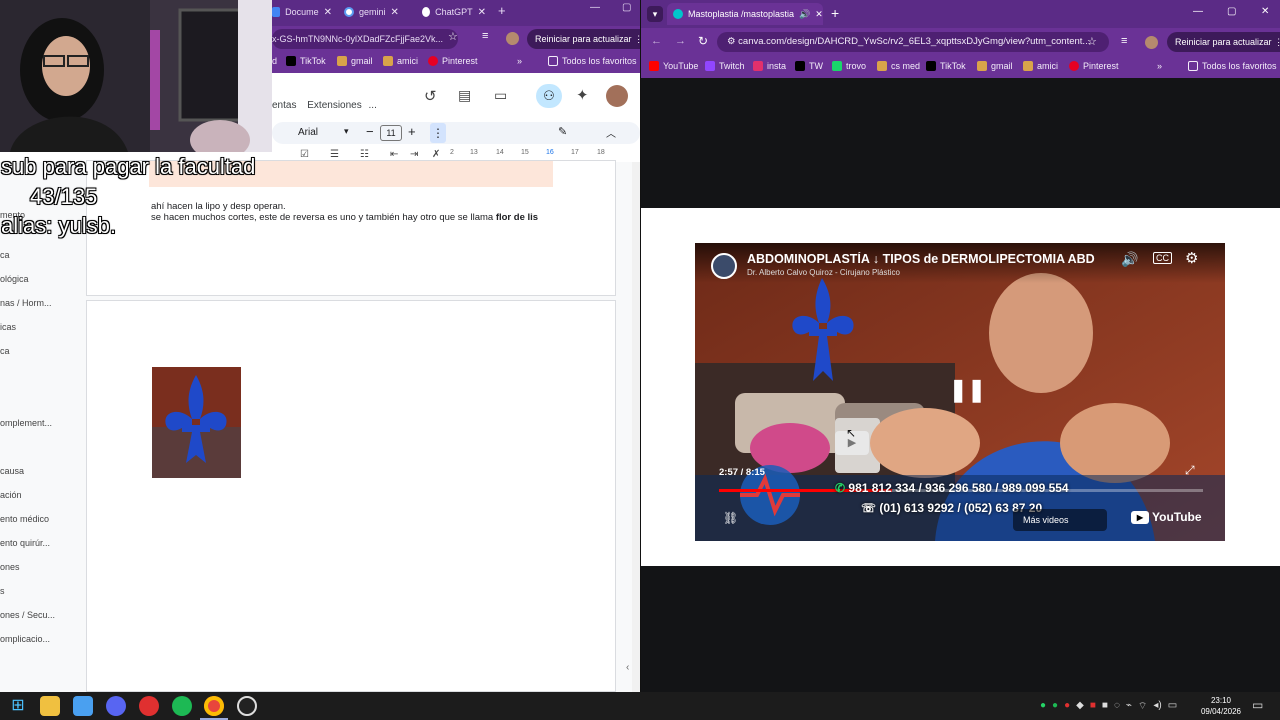 The image size is (1280, 720). I want to click on close-window-icon: ✕, so click(1265, 11).